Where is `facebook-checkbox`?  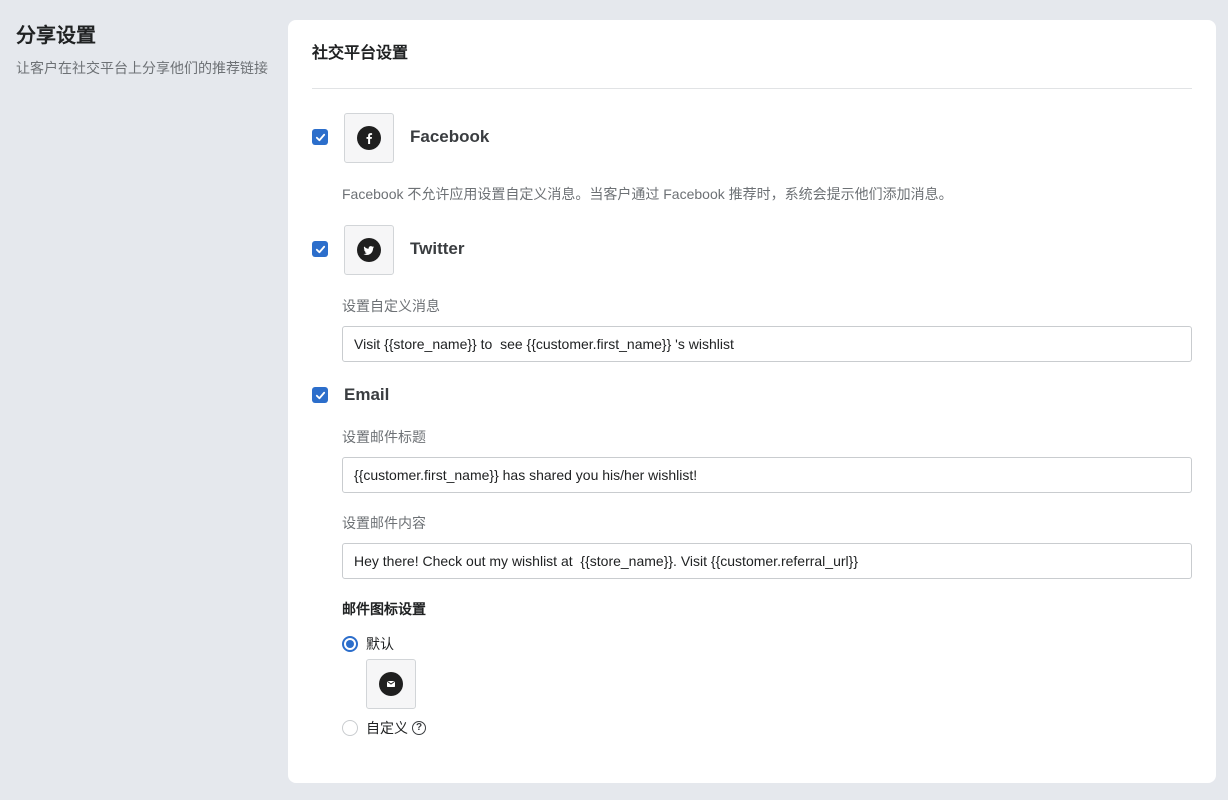
facebook-checkbox is located at coordinates (320, 137).